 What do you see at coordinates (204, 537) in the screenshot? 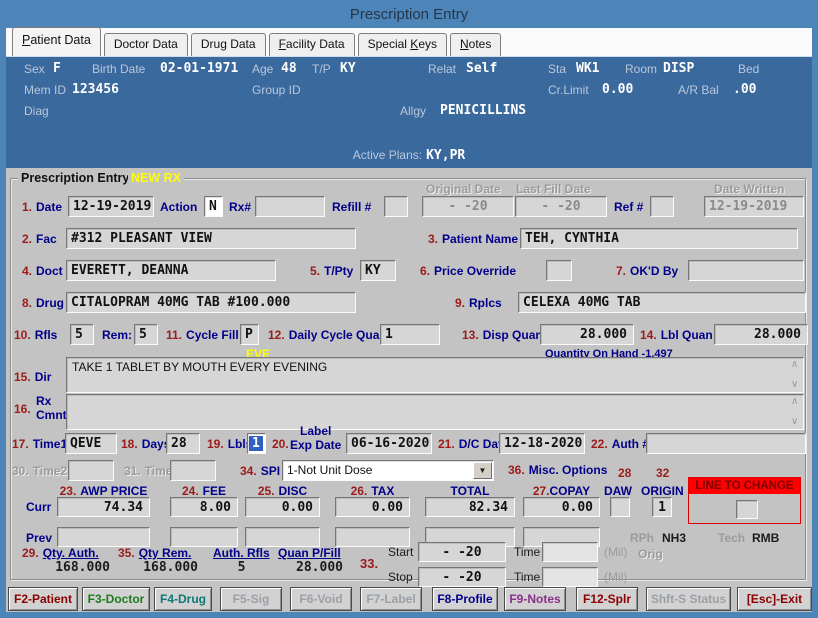
I see `prev-fee-field` at bounding box center [204, 537].